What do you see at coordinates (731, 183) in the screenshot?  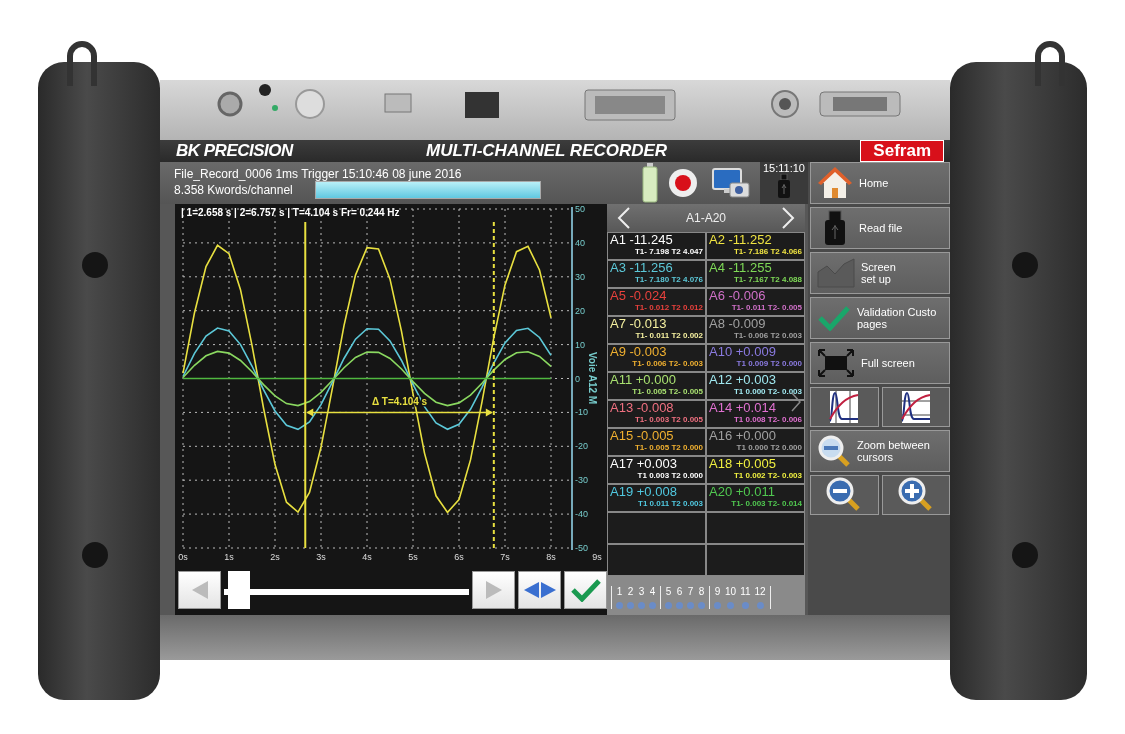 I see `monitor-camera-icon` at bounding box center [731, 183].